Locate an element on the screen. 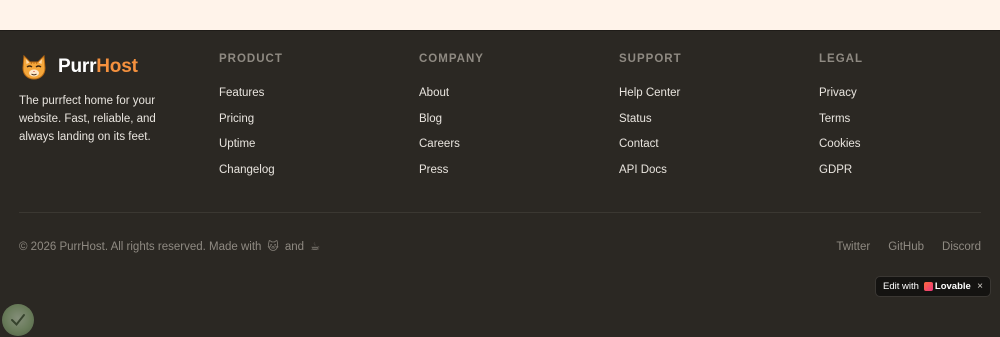 Image resolution: width=1000 pixels, height=337 pixels. footer-link-changelog: Changelog is located at coordinates (247, 170).